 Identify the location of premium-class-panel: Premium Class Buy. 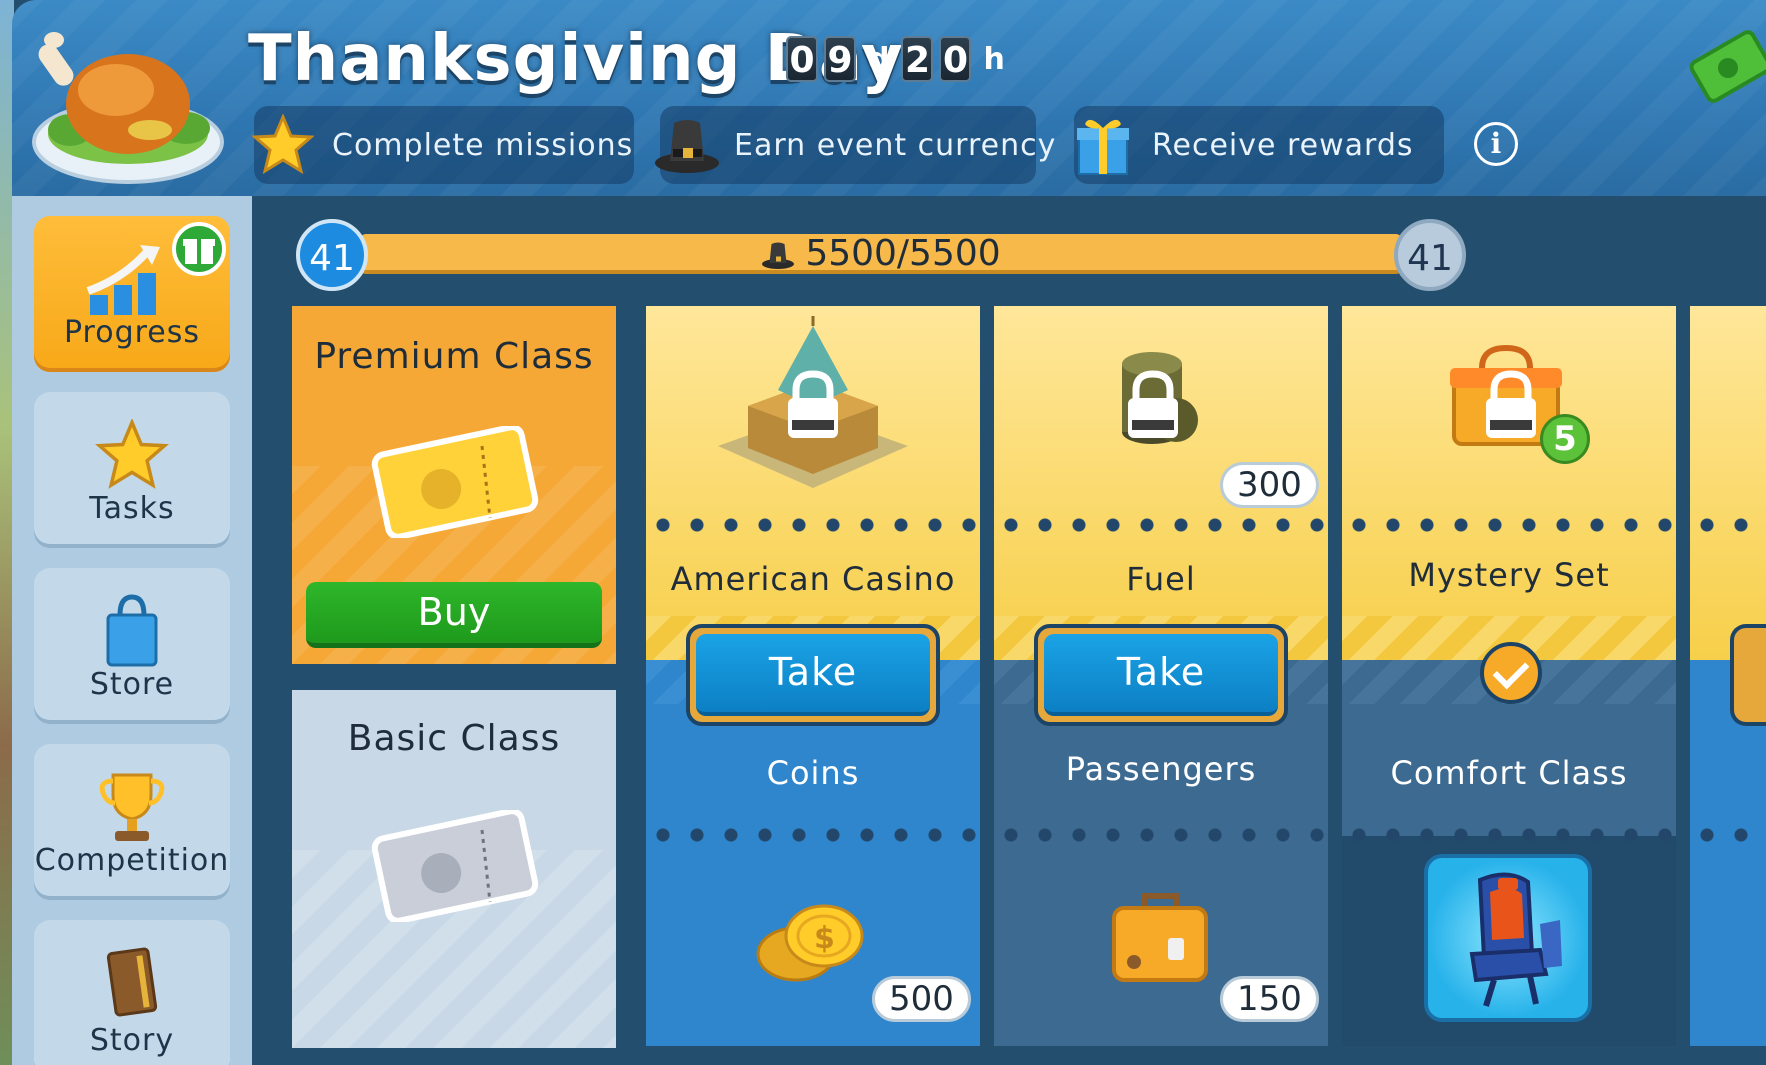
(454, 485).